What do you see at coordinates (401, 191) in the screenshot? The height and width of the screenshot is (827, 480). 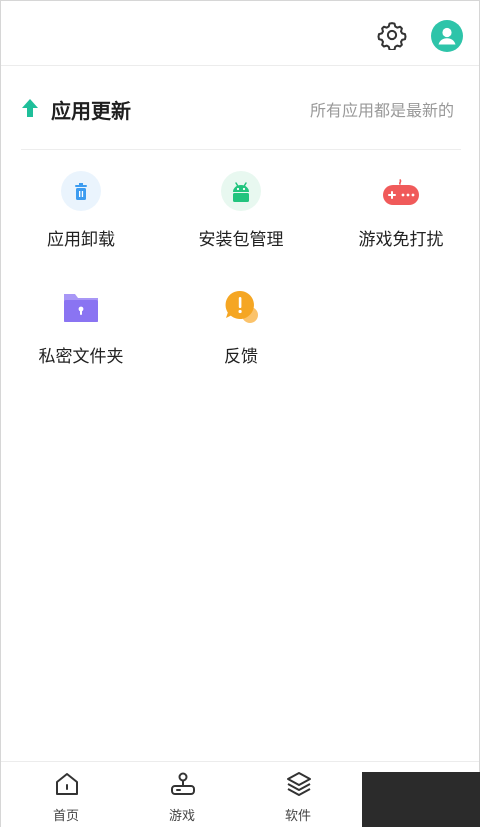 I see `gamepad-icon` at bounding box center [401, 191].